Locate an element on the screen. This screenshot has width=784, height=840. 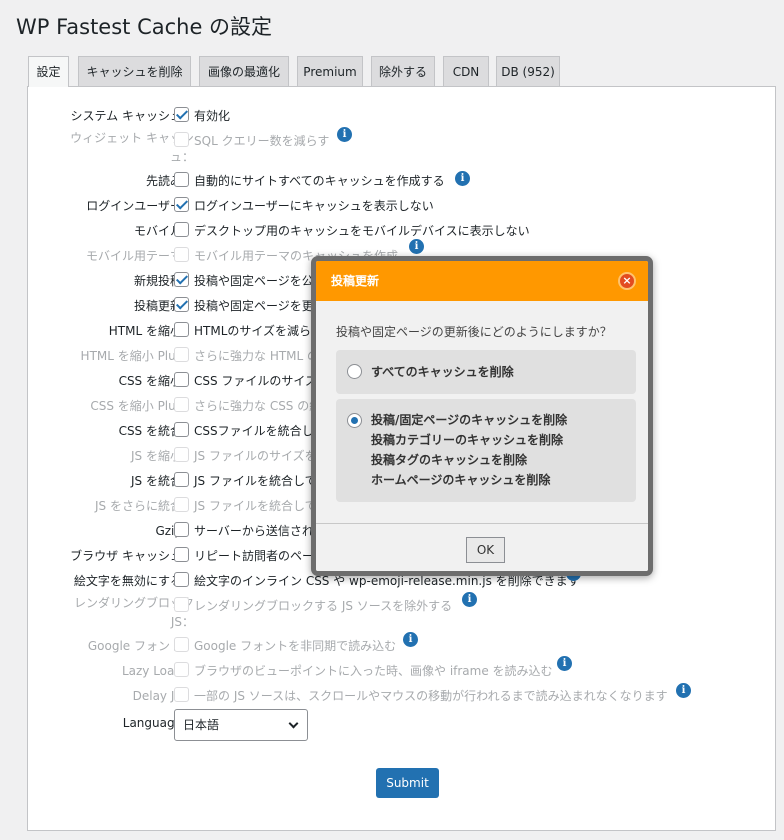
setting-row: ログインユーザー： ログインユーザーにキャッシュを表示しない is located at coordinates (398, 209).